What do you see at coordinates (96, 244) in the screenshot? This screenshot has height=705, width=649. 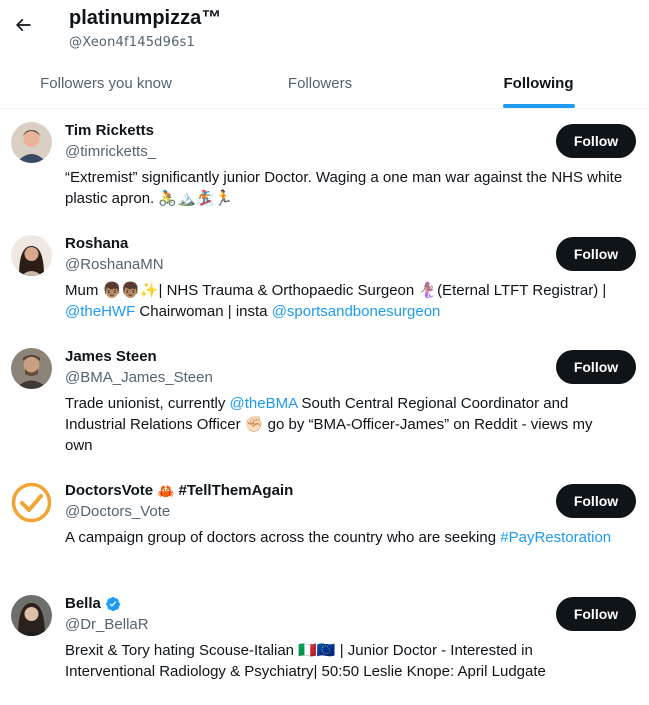 I see `user-name: Roshana` at bounding box center [96, 244].